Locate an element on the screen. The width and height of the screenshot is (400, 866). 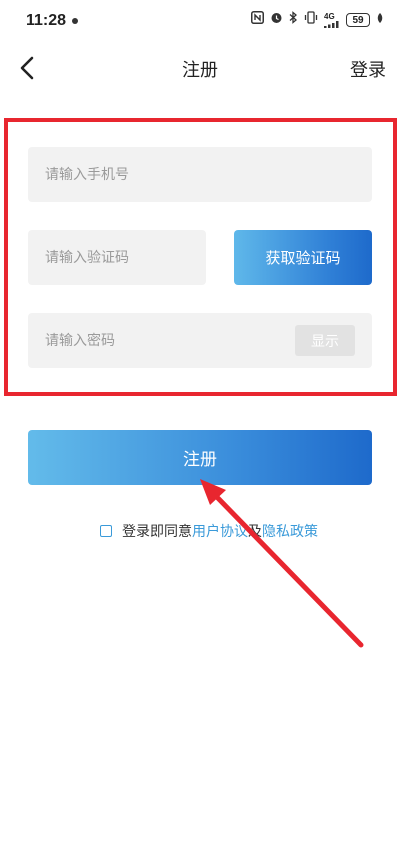
alarm-icon is located at coordinates (276, 20).